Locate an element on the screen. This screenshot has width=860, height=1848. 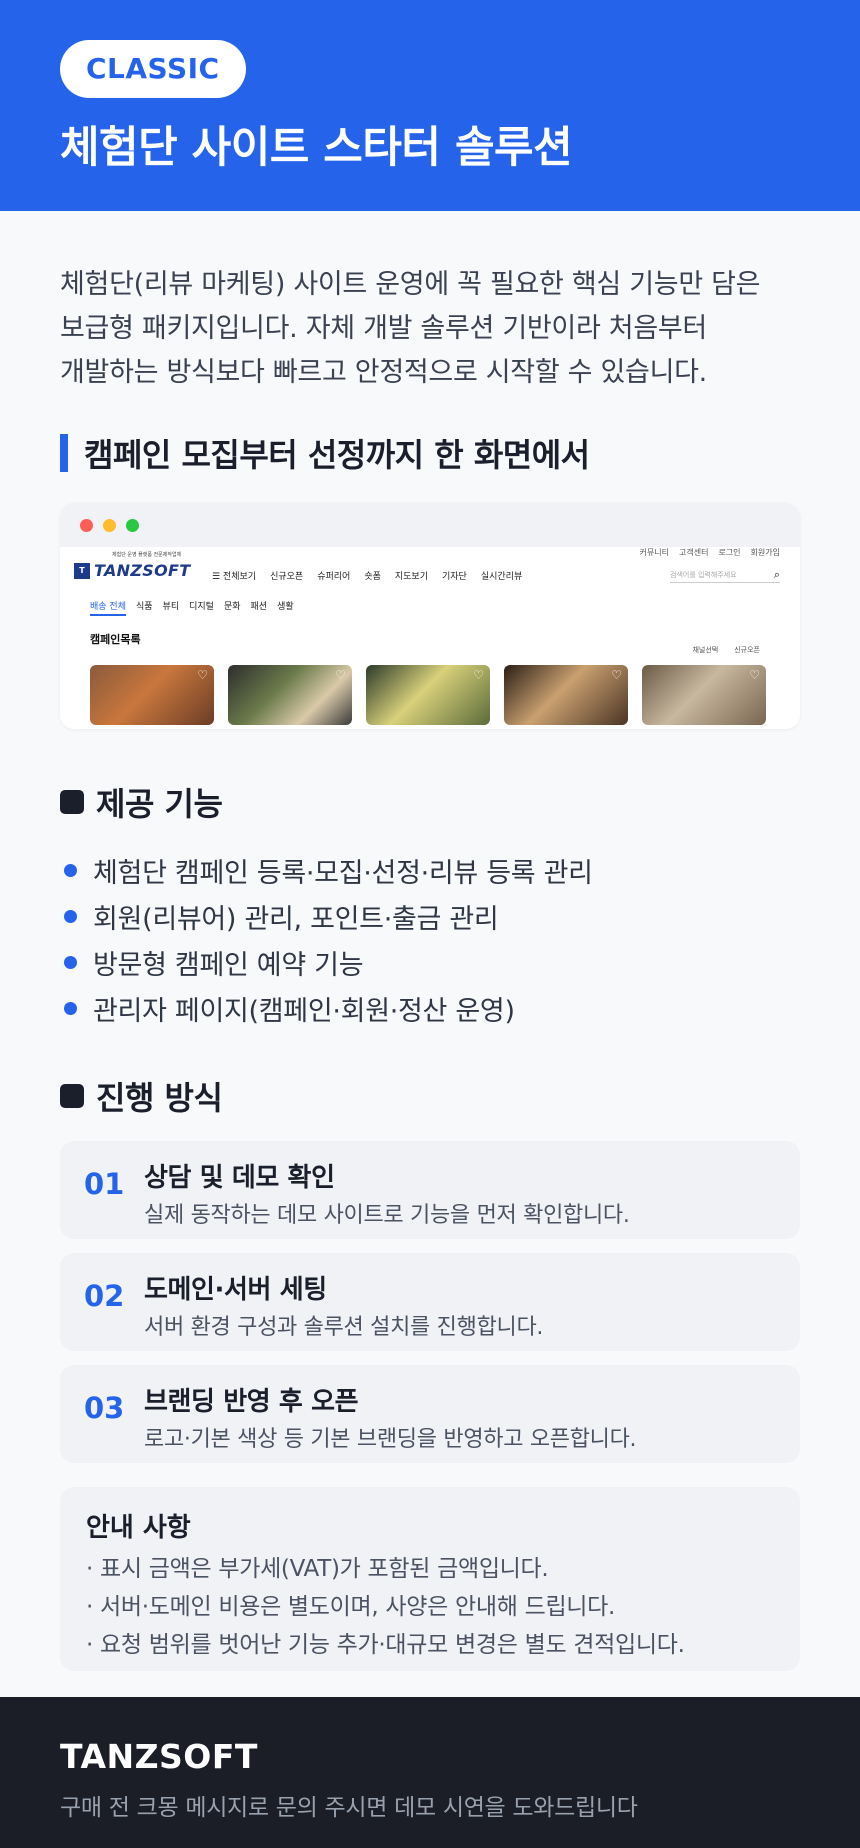
process-step: 02 도메인·서버 세팅 서버 환경 구성과 솔루션 설치를 진행합니다. is located at coordinates (430, 1302).